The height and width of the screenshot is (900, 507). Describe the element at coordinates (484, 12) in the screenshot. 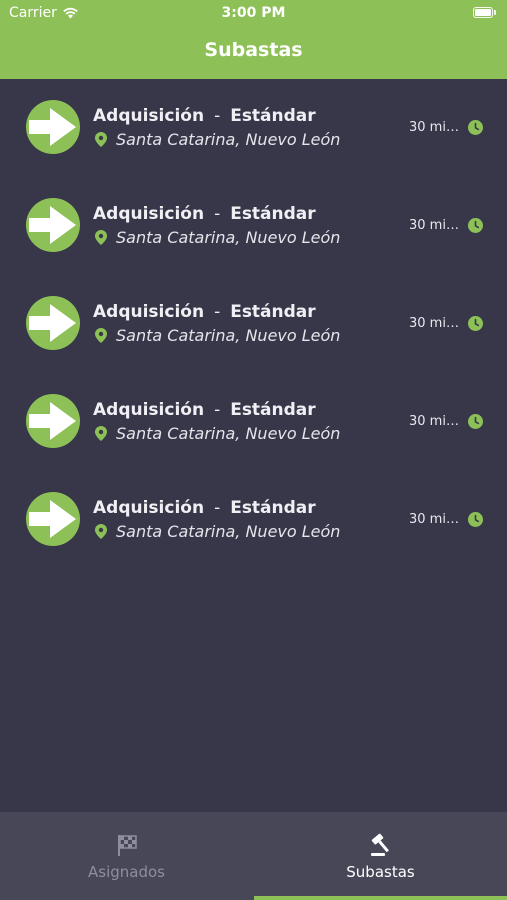

I see `battery-icon` at that location.